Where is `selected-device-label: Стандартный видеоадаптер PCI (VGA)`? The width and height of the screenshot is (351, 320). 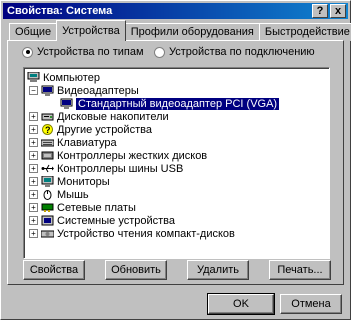 selected-device-label: Стандартный видеоадаптер PCI (VGA) is located at coordinates (178, 103).